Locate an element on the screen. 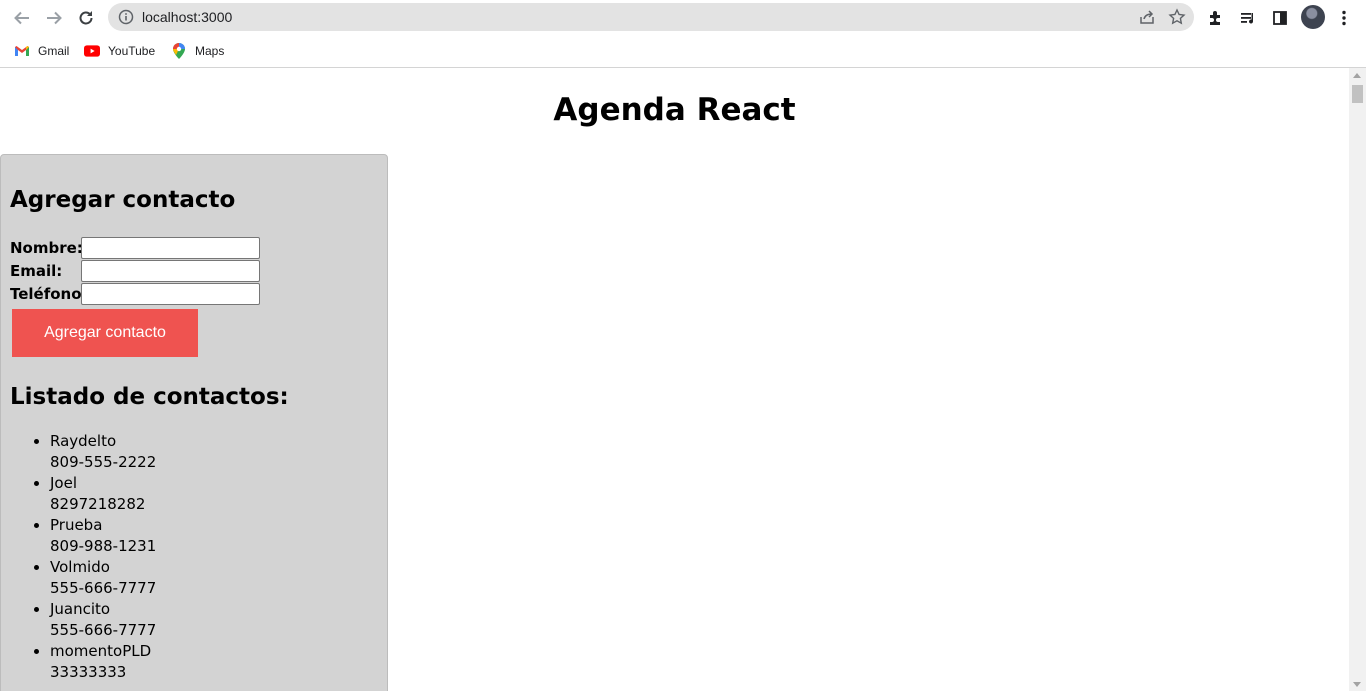 Image resolution: width=1366 pixels, height=691 pixels. contact-name: Prueba is located at coordinates (76, 525).